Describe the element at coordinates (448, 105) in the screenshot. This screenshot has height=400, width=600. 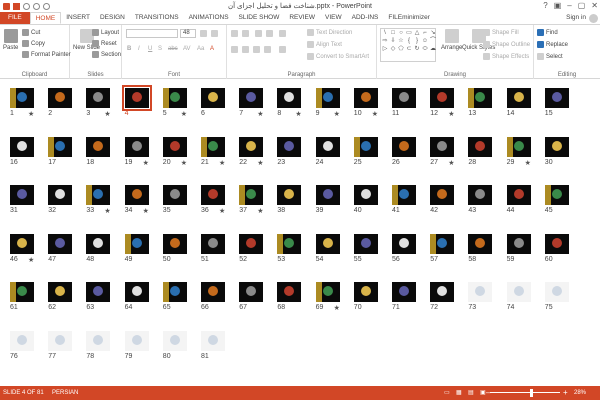
I see `slide-thumbnail: 12 ★` at that location.